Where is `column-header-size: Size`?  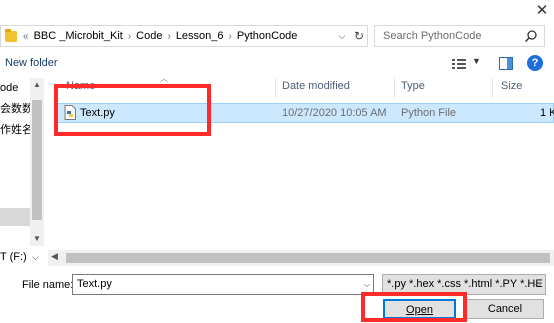 column-header-size: Size is located at coordinates (511, 86).